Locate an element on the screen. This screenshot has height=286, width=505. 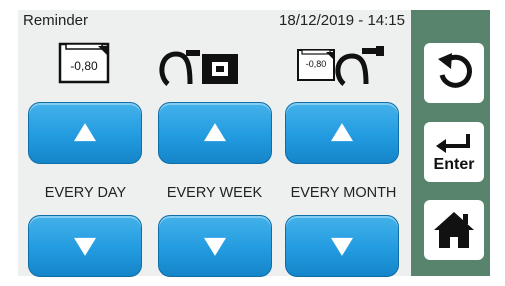
every-day-up-button is located at coordinates (85, 133).